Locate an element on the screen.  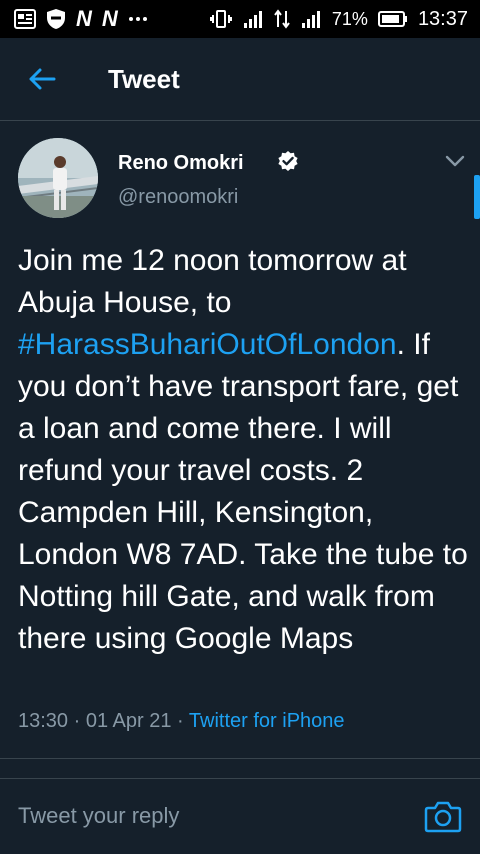
tweet-author: Reno Omokri @renoomokri is located at coordinates (243, 179).